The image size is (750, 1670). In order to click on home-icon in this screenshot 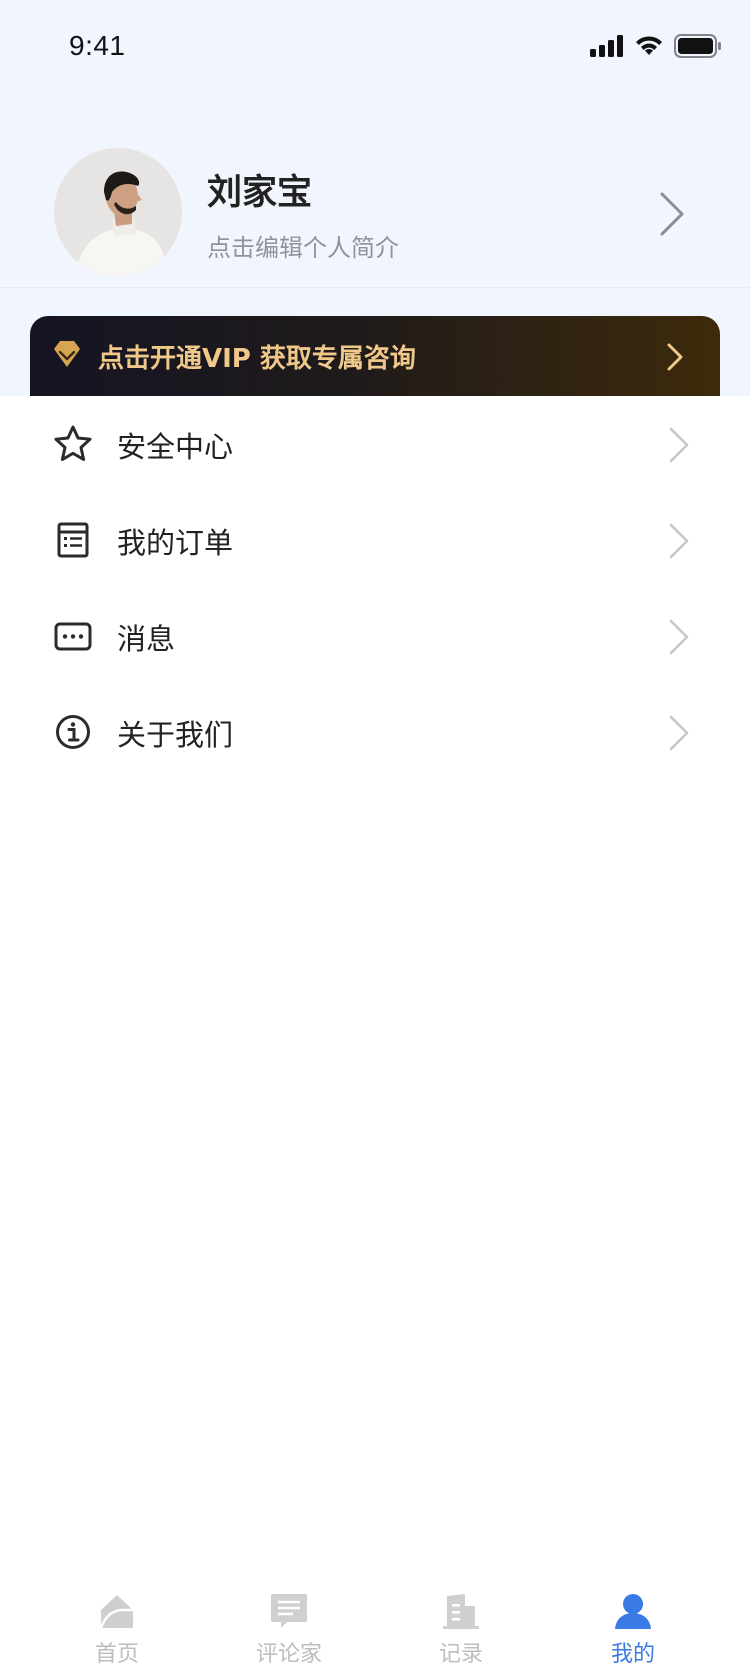, I will do `click(116, 1612)`.